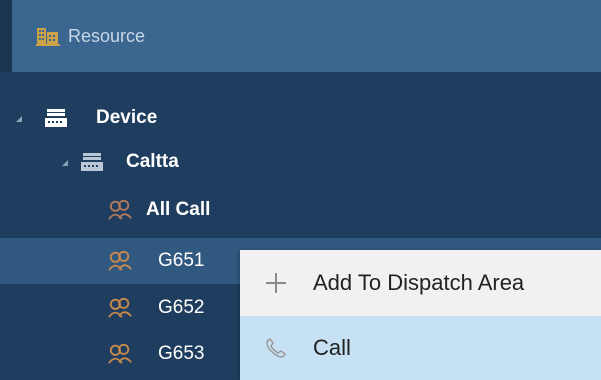  What do you see at coordinates (332, 347) in the screenshot?
I see `menu-item-label: Call` at bounding box center [332, 347].